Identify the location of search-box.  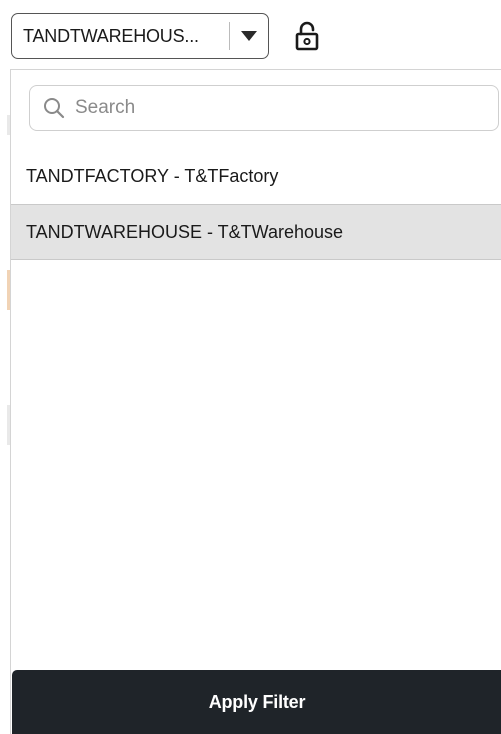
(264, 108).